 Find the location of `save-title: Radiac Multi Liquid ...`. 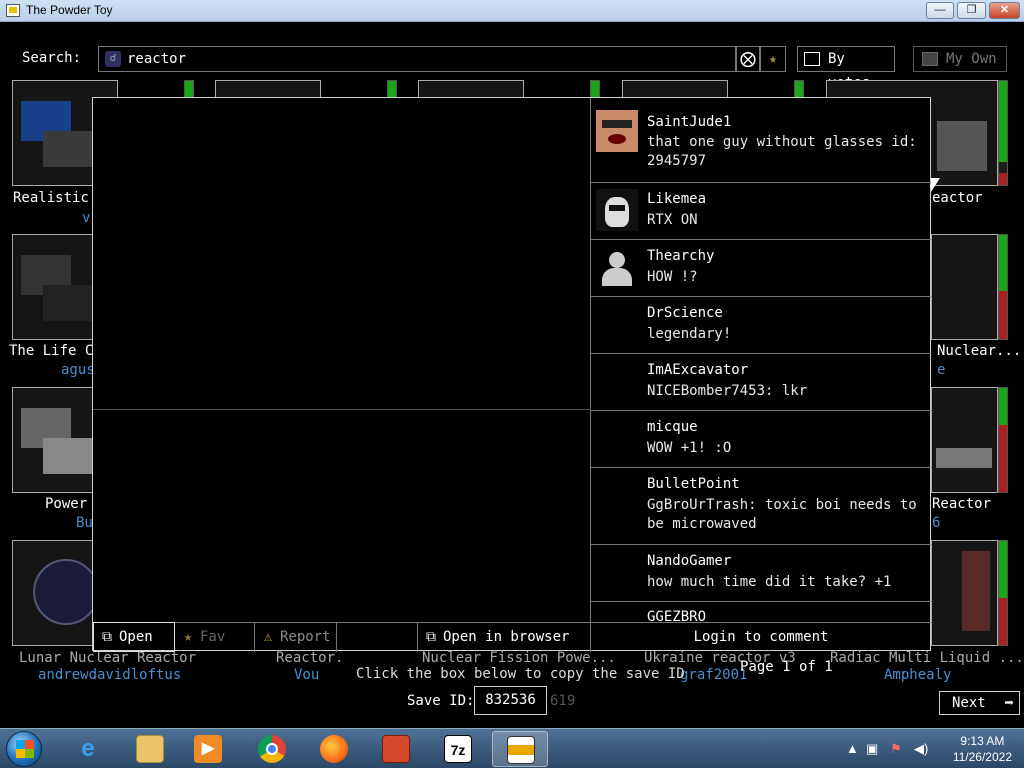

save-title: Radiac Multi Liquid ... is located at coordinates (927, 658).